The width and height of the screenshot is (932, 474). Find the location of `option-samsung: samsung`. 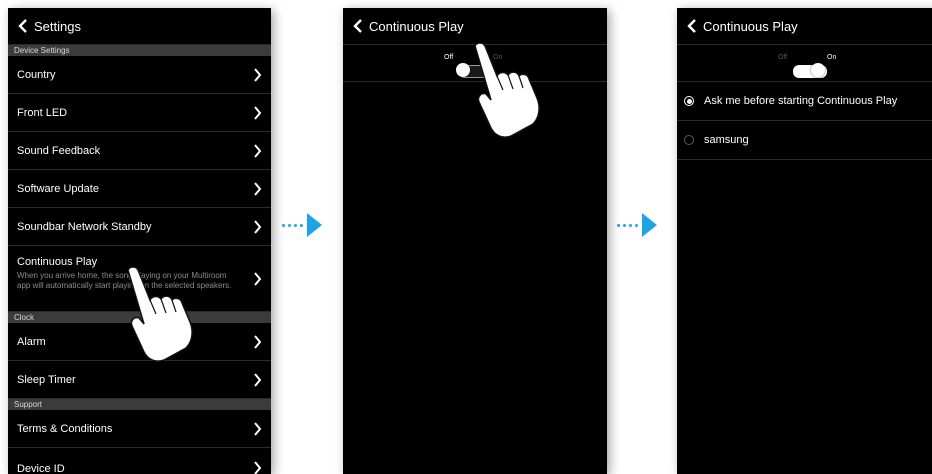

option-samsung: samsung is located at coordinates (804, 140).